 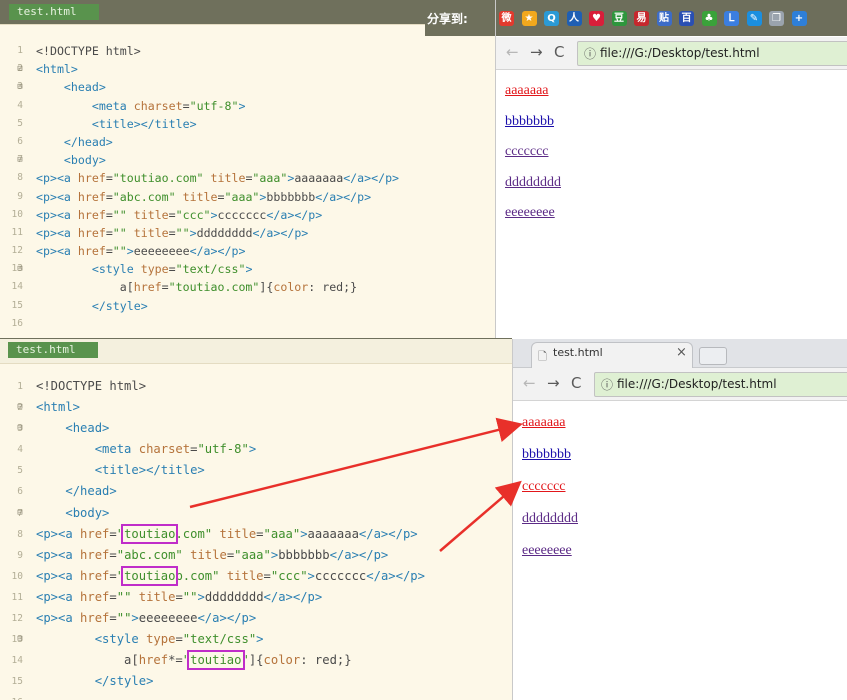 What do you see at coordinates (356, 463) in the screenshot?
I see `arrow-to-link-a` at bounding box center [356, 463].